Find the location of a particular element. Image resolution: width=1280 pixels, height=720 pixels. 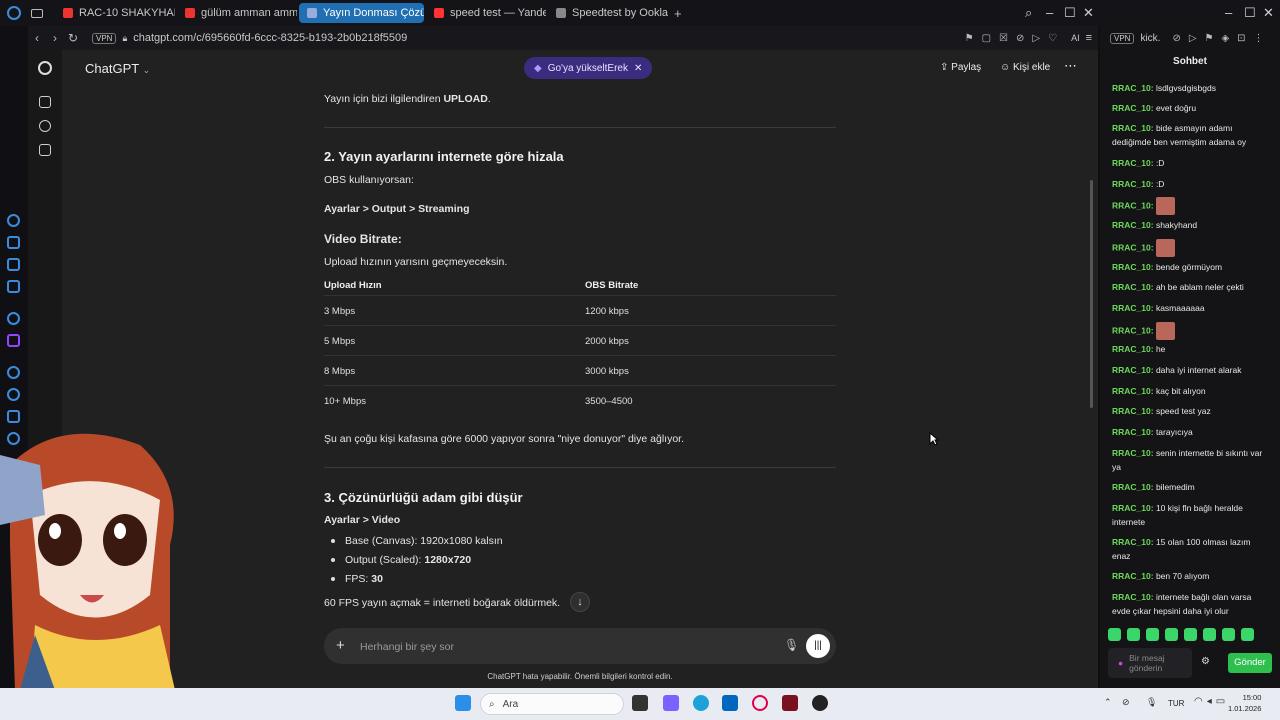

tray-chevron-icon: ⌃ is located at coordinates (1108, 702).